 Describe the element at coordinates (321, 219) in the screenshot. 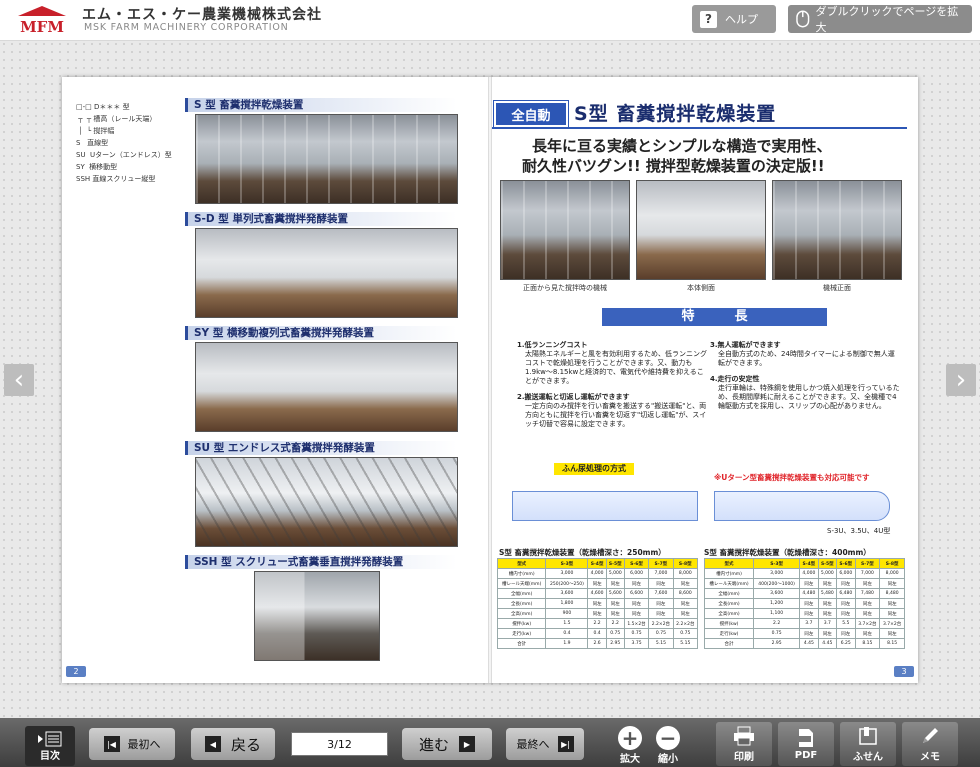

I see `section-title-sd: S-D 型 単列式畜糞撹拌発酵装置` at that location.